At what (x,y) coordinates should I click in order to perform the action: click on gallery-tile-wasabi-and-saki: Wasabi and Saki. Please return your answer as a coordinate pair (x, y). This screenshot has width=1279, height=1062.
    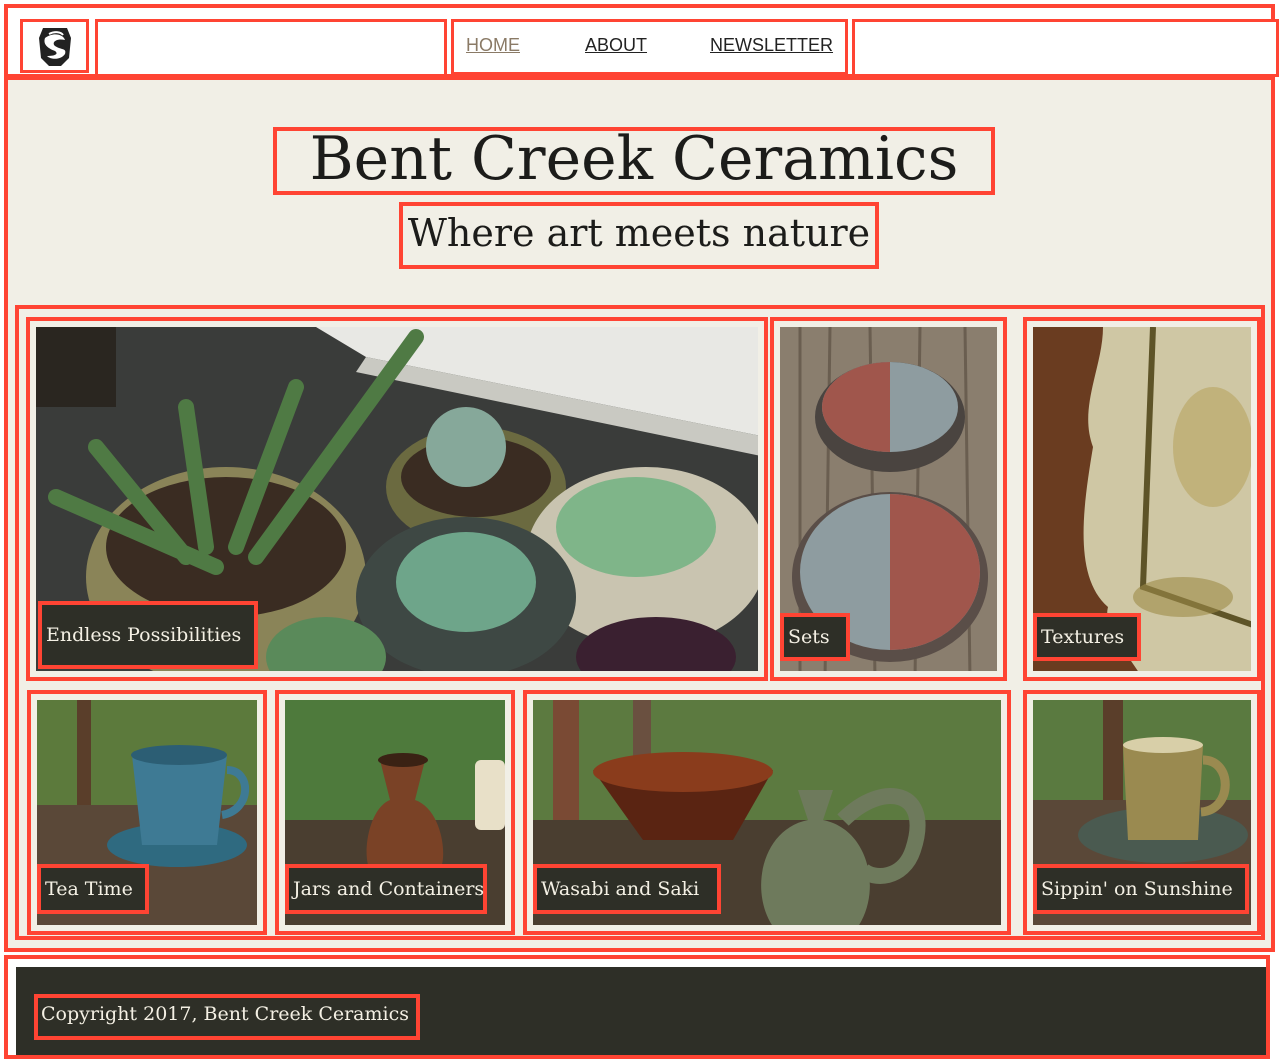
    Looking at the image, I should click on (767, 812).